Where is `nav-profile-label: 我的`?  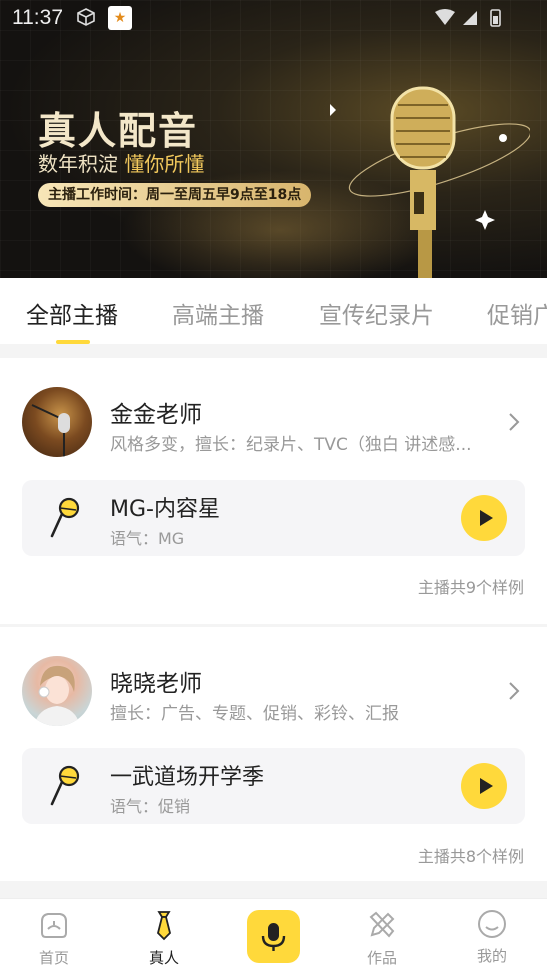 nav-profile-label: 我的 is located at coordinates (491, 956).